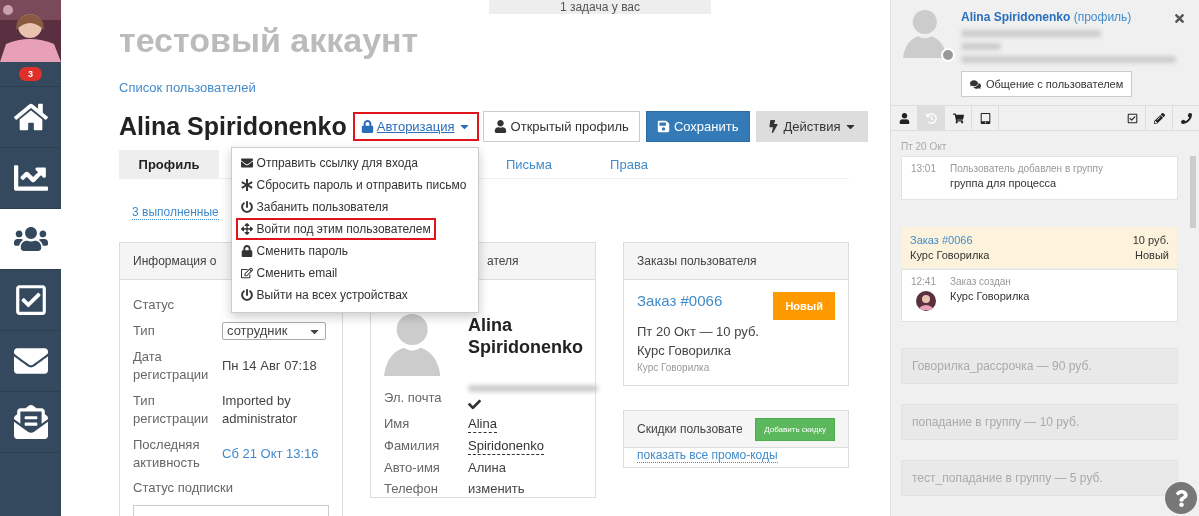  What do you see at coordinates (958, 118) in the screenshot?
I see `cart-icon` at bounding box center [958, 118].